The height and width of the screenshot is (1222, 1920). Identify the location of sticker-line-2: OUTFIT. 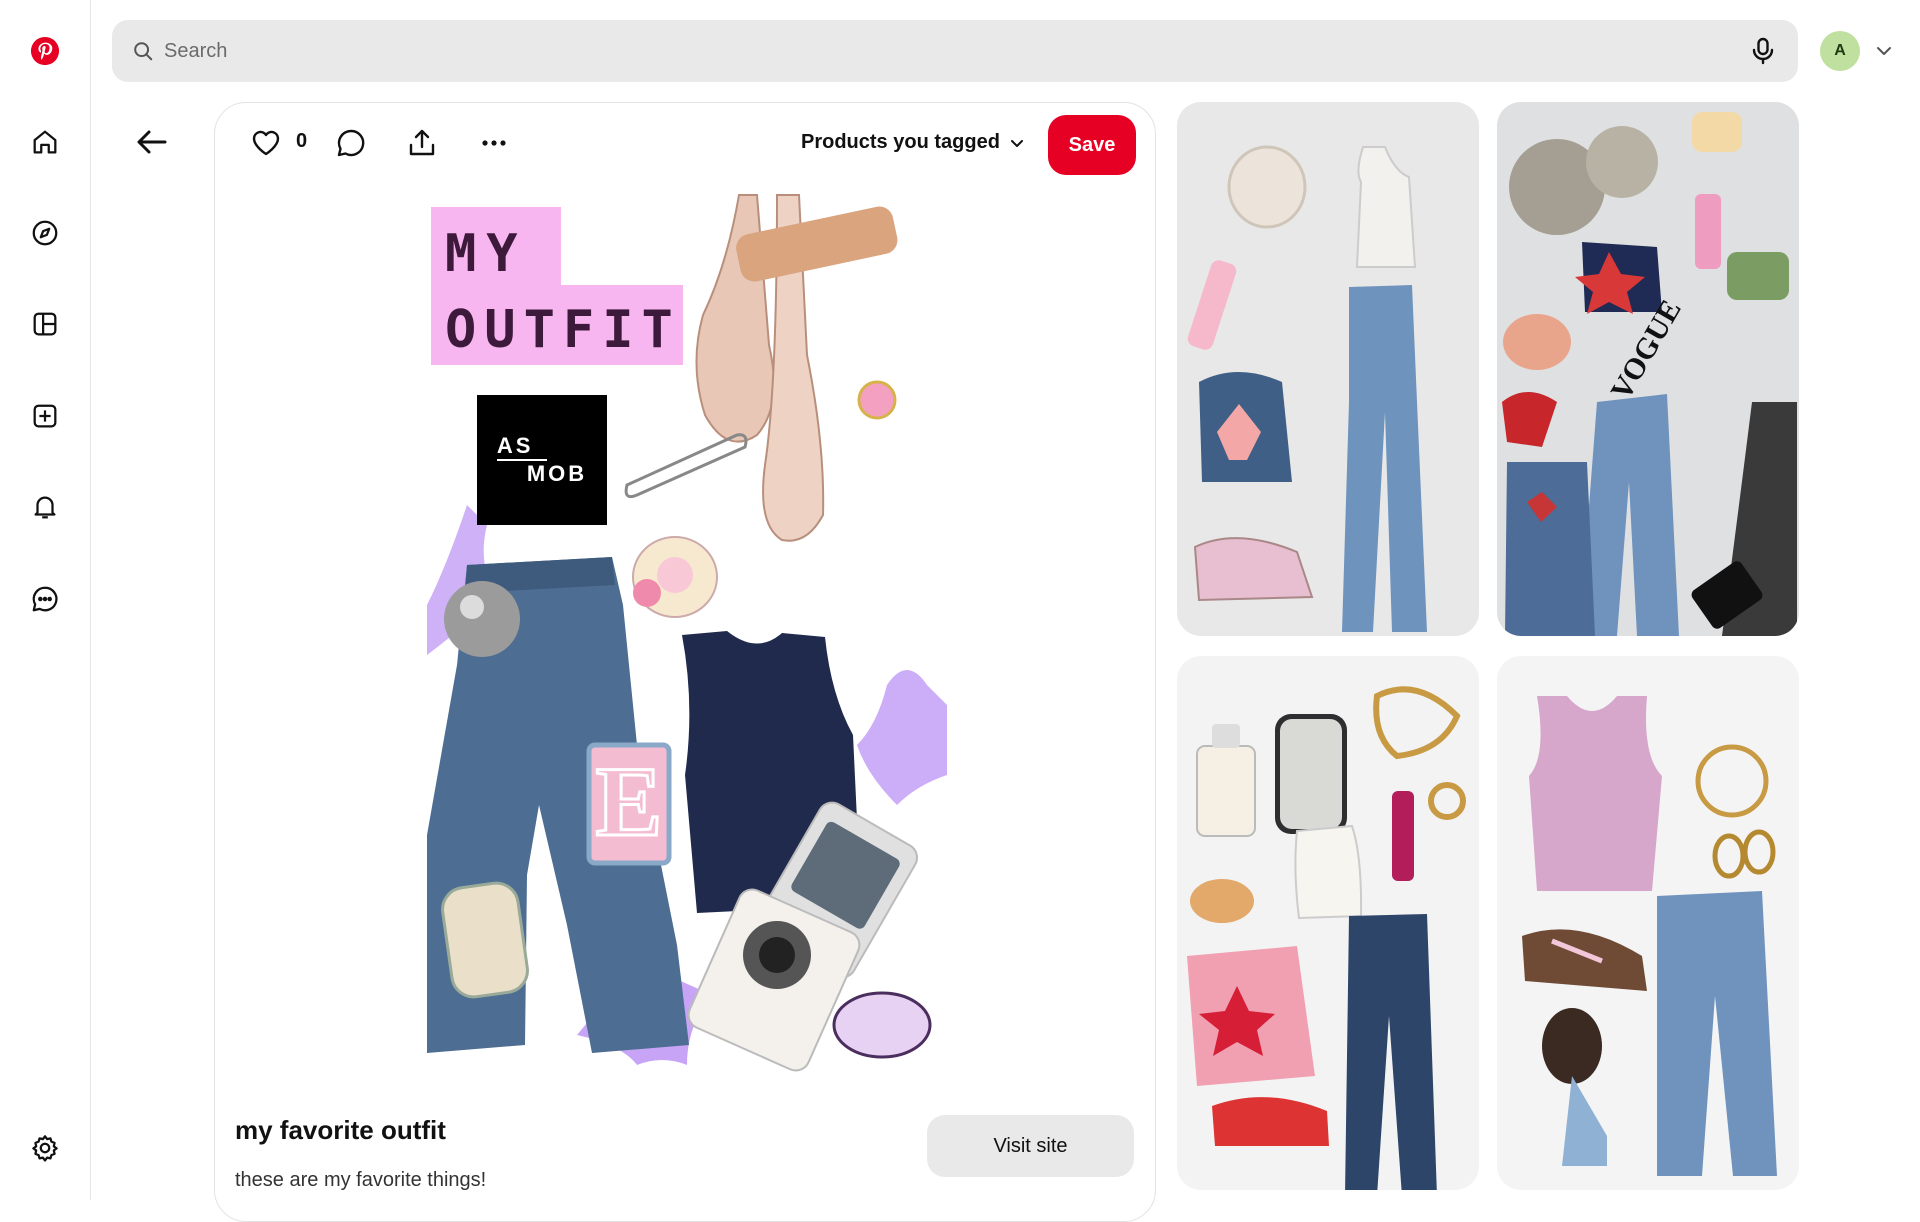
(563, 330).